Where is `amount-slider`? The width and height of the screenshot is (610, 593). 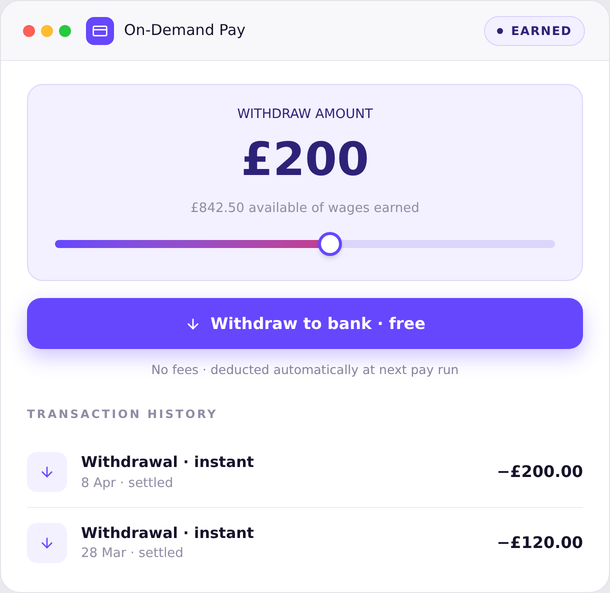
amount-slider is located at coordinates (305, 244).